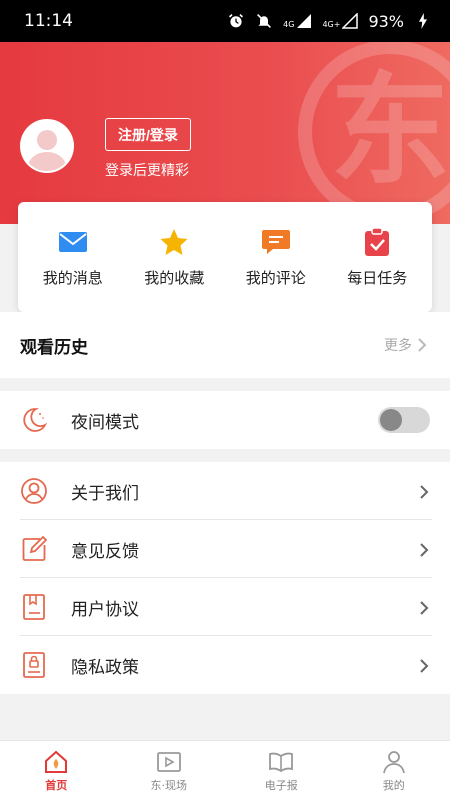  I want to click on avatar, so click(47, 146).